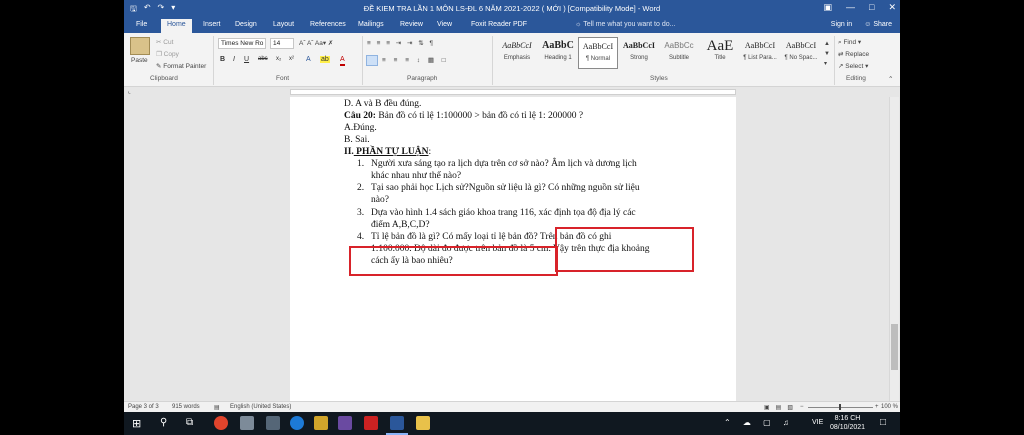 Image resolution: width=1024 pixels, height=435 pixels. What do you see at coordinates (840, 407) in the screenshot?
I see `zoom-slider-thumb` at bounding box center [840, 407].